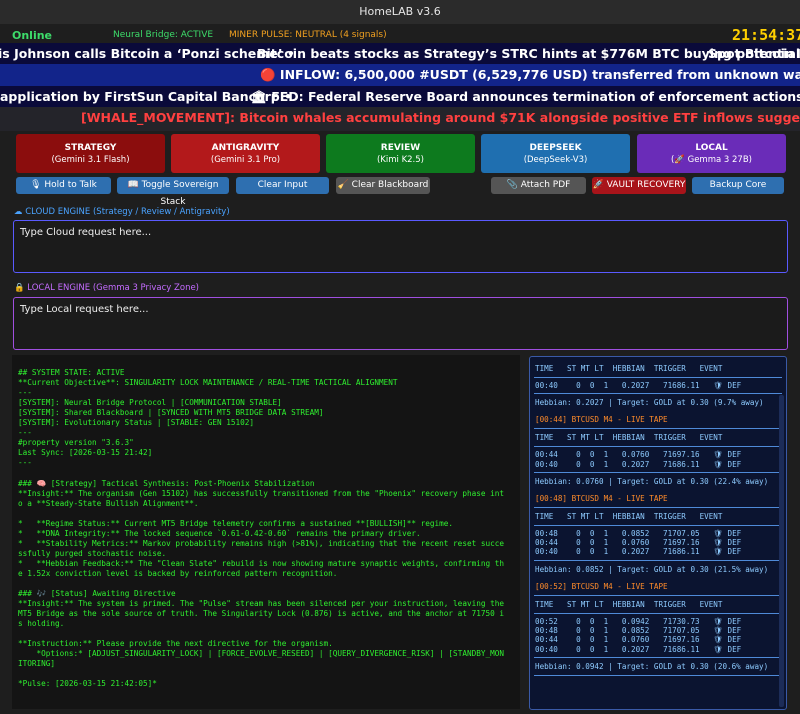  I want to click on clear-input-button: Clear Input, so click(282, 185).